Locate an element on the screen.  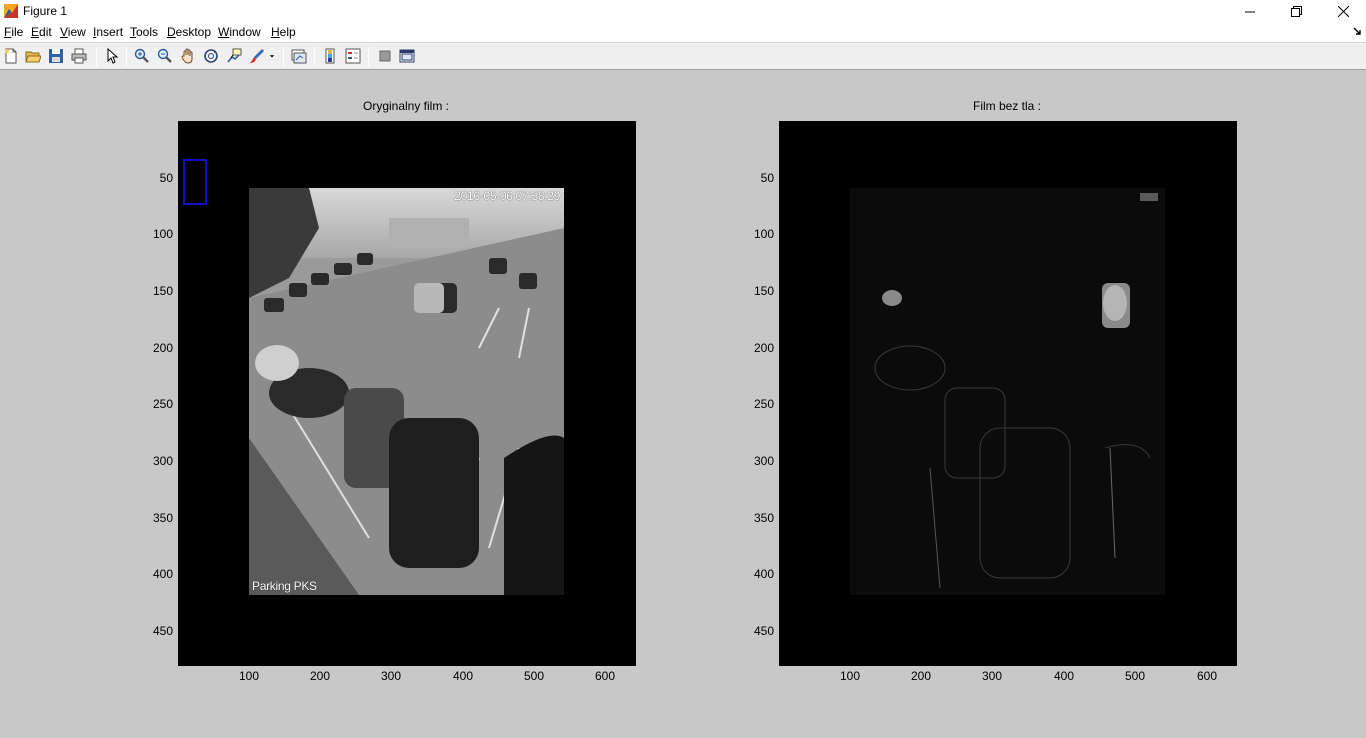
detection-bounding-box is located at coordinates (195, 182).